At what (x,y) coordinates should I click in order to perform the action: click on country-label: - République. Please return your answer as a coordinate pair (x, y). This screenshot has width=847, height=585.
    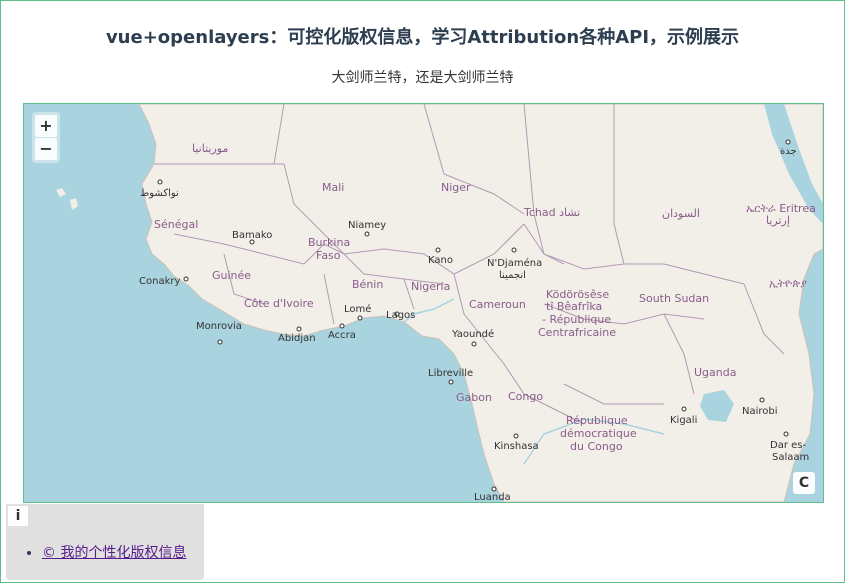
    Looking at the image, I should click on (576, 319).